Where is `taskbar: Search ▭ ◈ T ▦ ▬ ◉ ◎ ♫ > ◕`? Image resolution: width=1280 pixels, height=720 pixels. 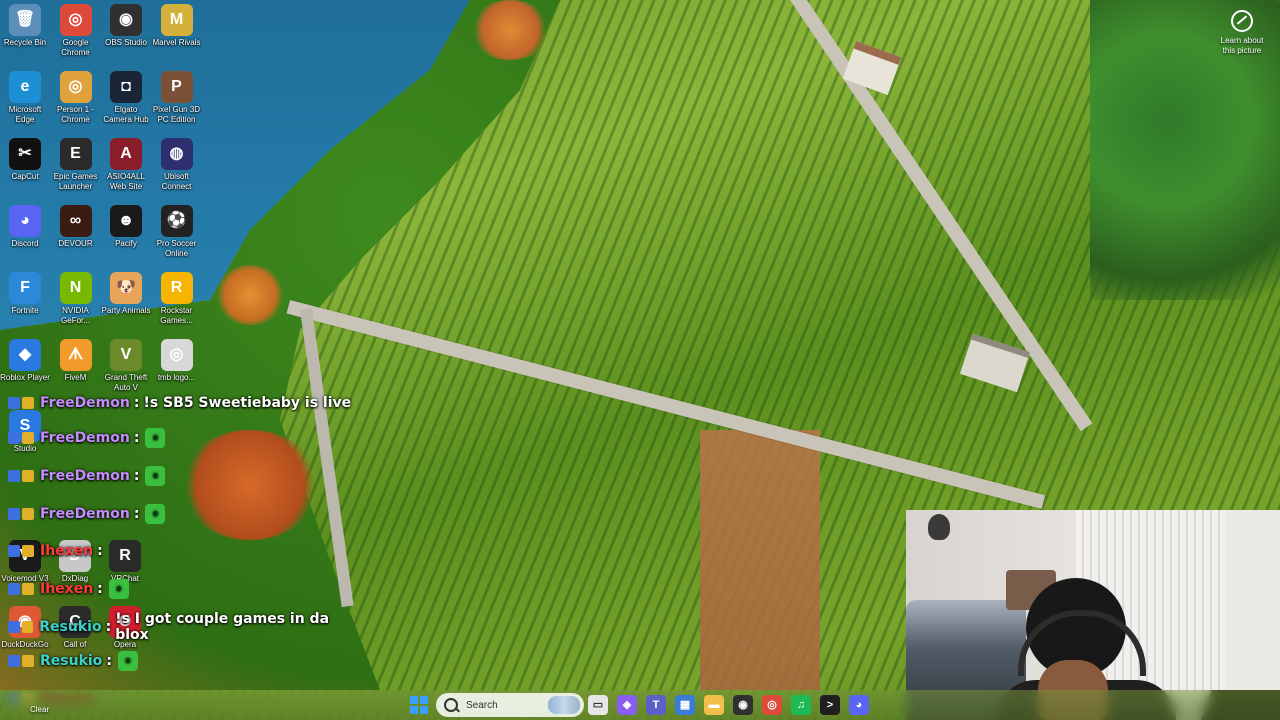 taskbar: Search ▭ ◈ T ▦ ▬ ◉ ◎ ♫ > ◕ is located at coordinates (640, 705).